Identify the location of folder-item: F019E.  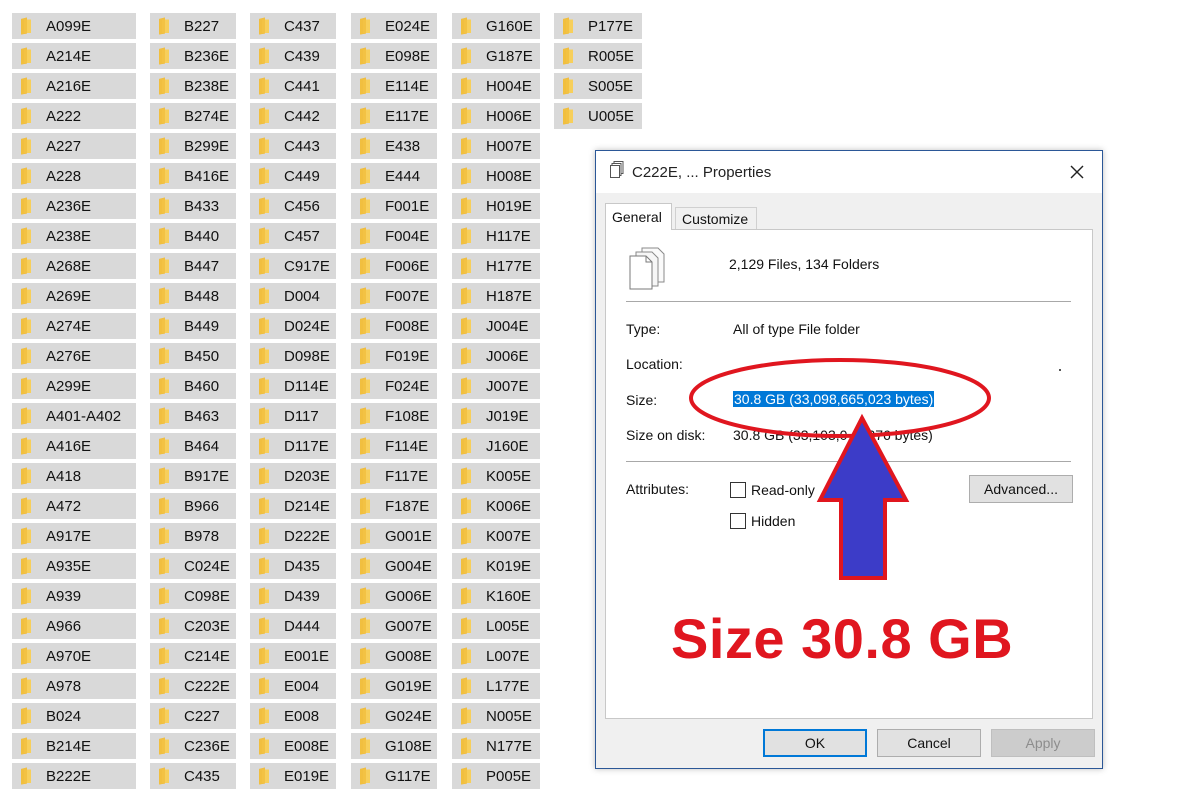
(394, 356).